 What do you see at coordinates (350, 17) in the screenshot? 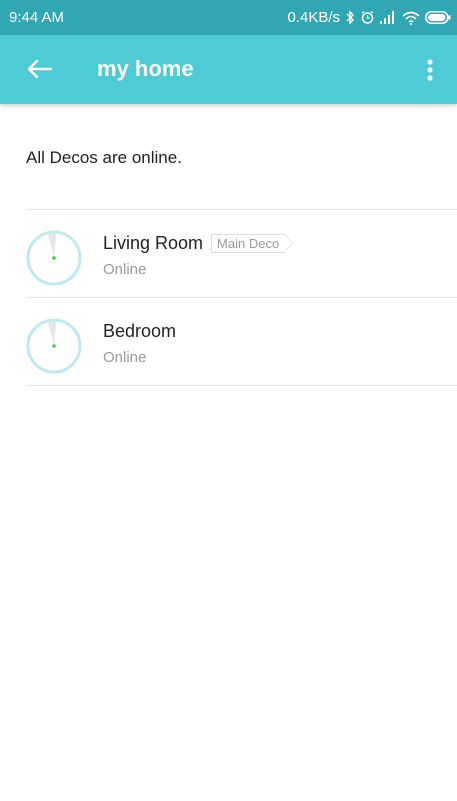
I see `bluetooth-icon` at bounding box center [350, 17].